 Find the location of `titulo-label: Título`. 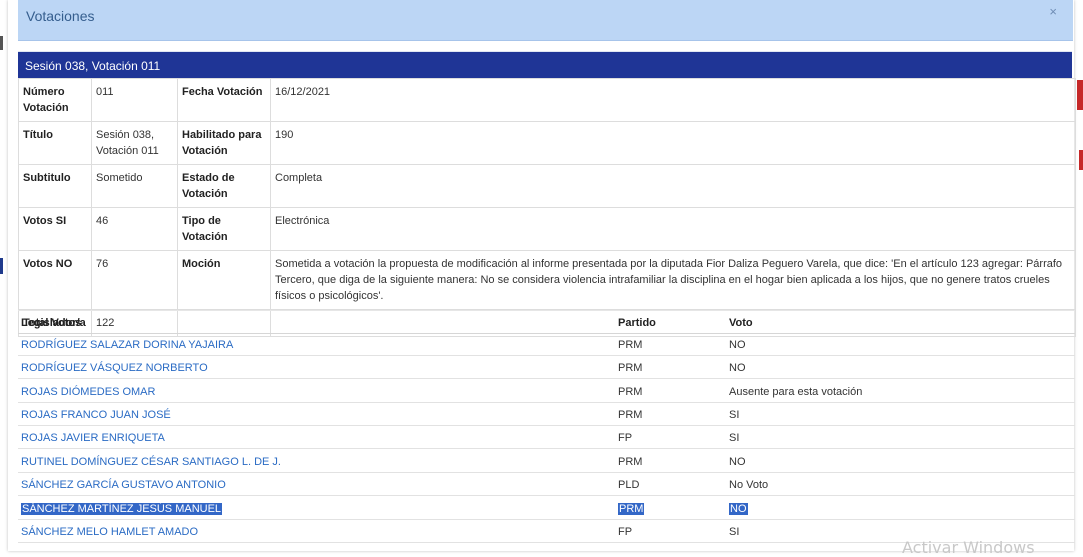

titulo-label: Título is located at coordinates (55, 143).